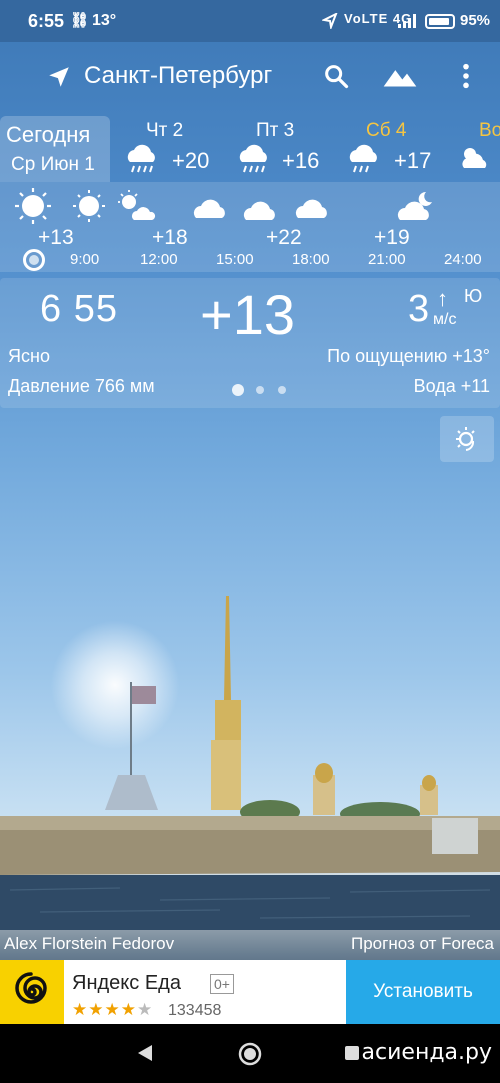  What do you see at coordinates (113, 1009) in the screenshot?
I see `star-rating: ★★★★★` at bounding box center [113, 1009].